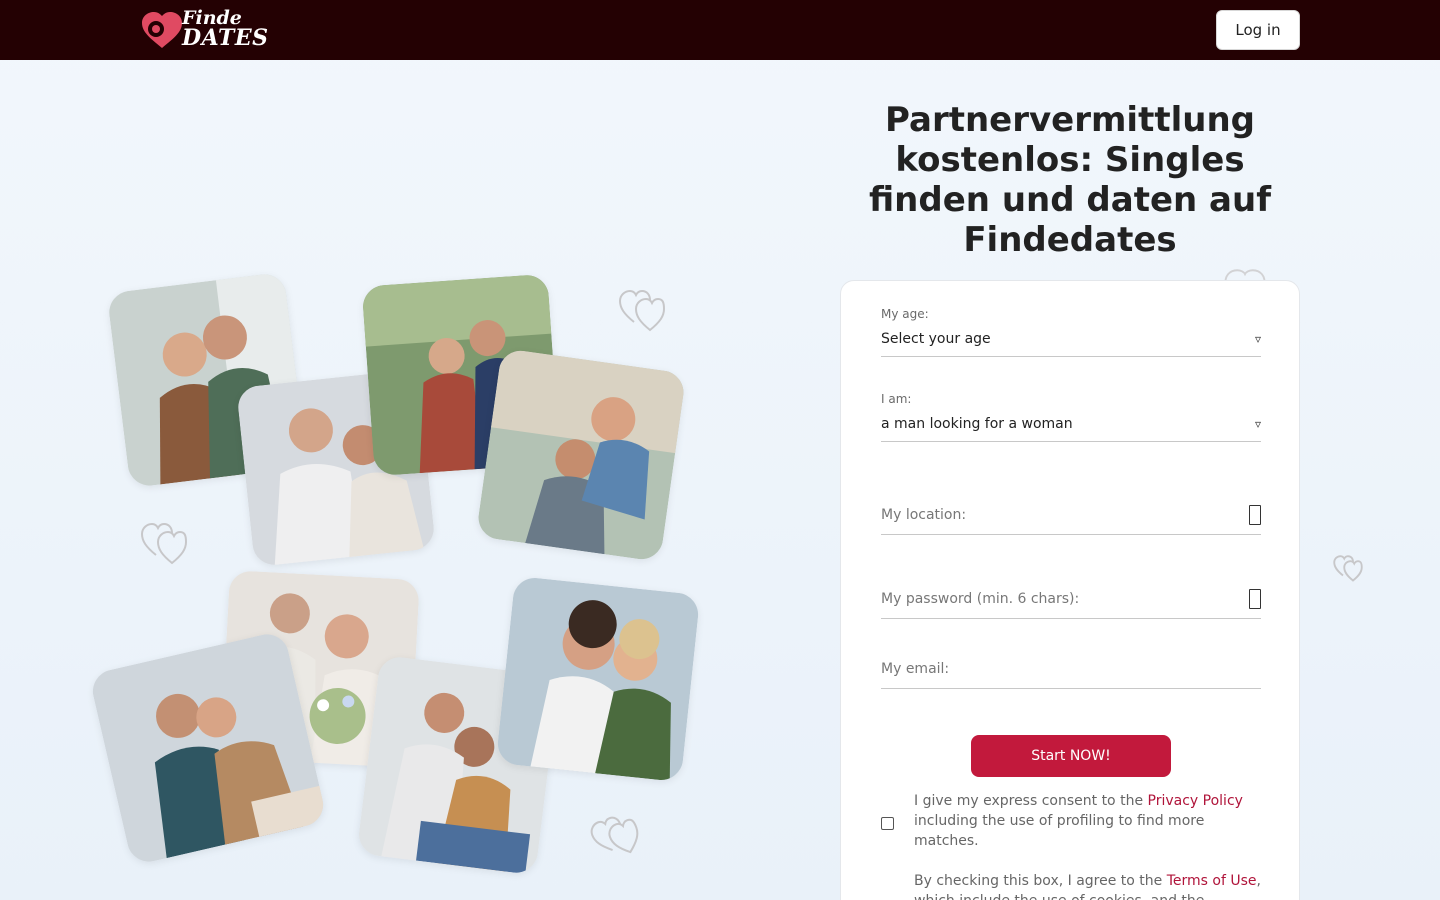 The height and width of the screenshot is (900, 1440). Describe the element at coordinates (1195, 801) in the screenshot. I see `privacy-policy-link: Privacy Policy` at that location.